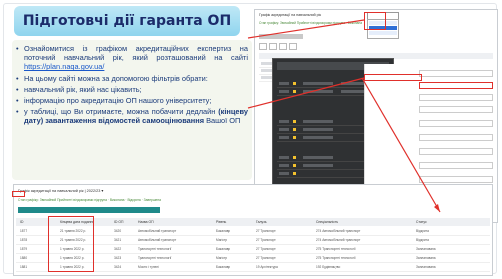  Describe the element at coordinates (18, 194) in the screenshot. I see `highlight-year-label` at that location.